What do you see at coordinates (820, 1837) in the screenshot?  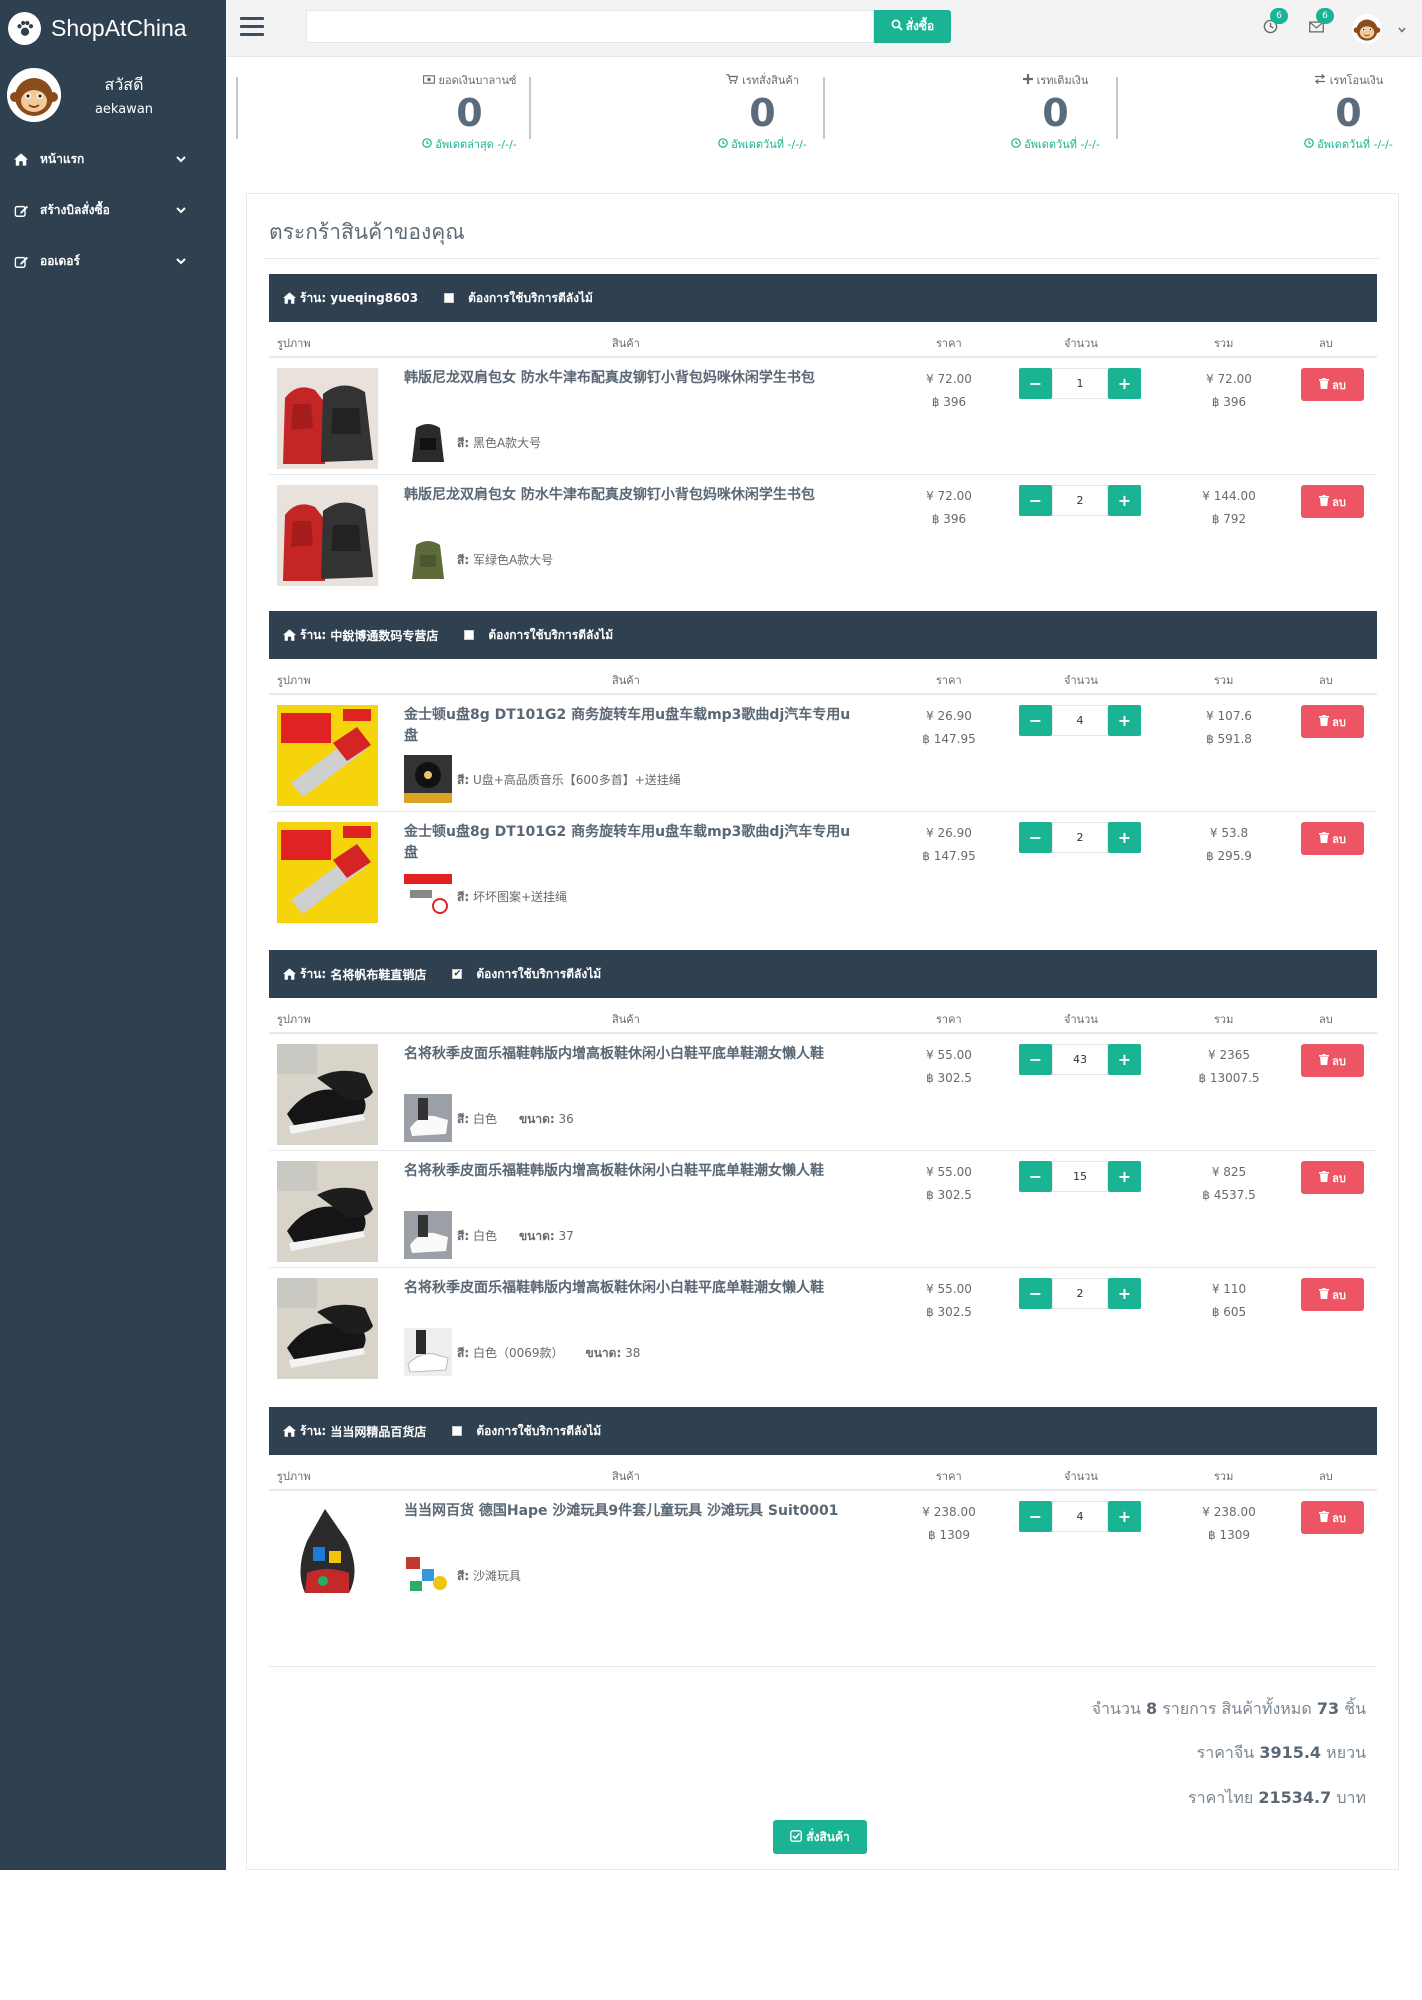 I see `place-order-button: สั่งสินค้า` at bounding box center [820, 1837].